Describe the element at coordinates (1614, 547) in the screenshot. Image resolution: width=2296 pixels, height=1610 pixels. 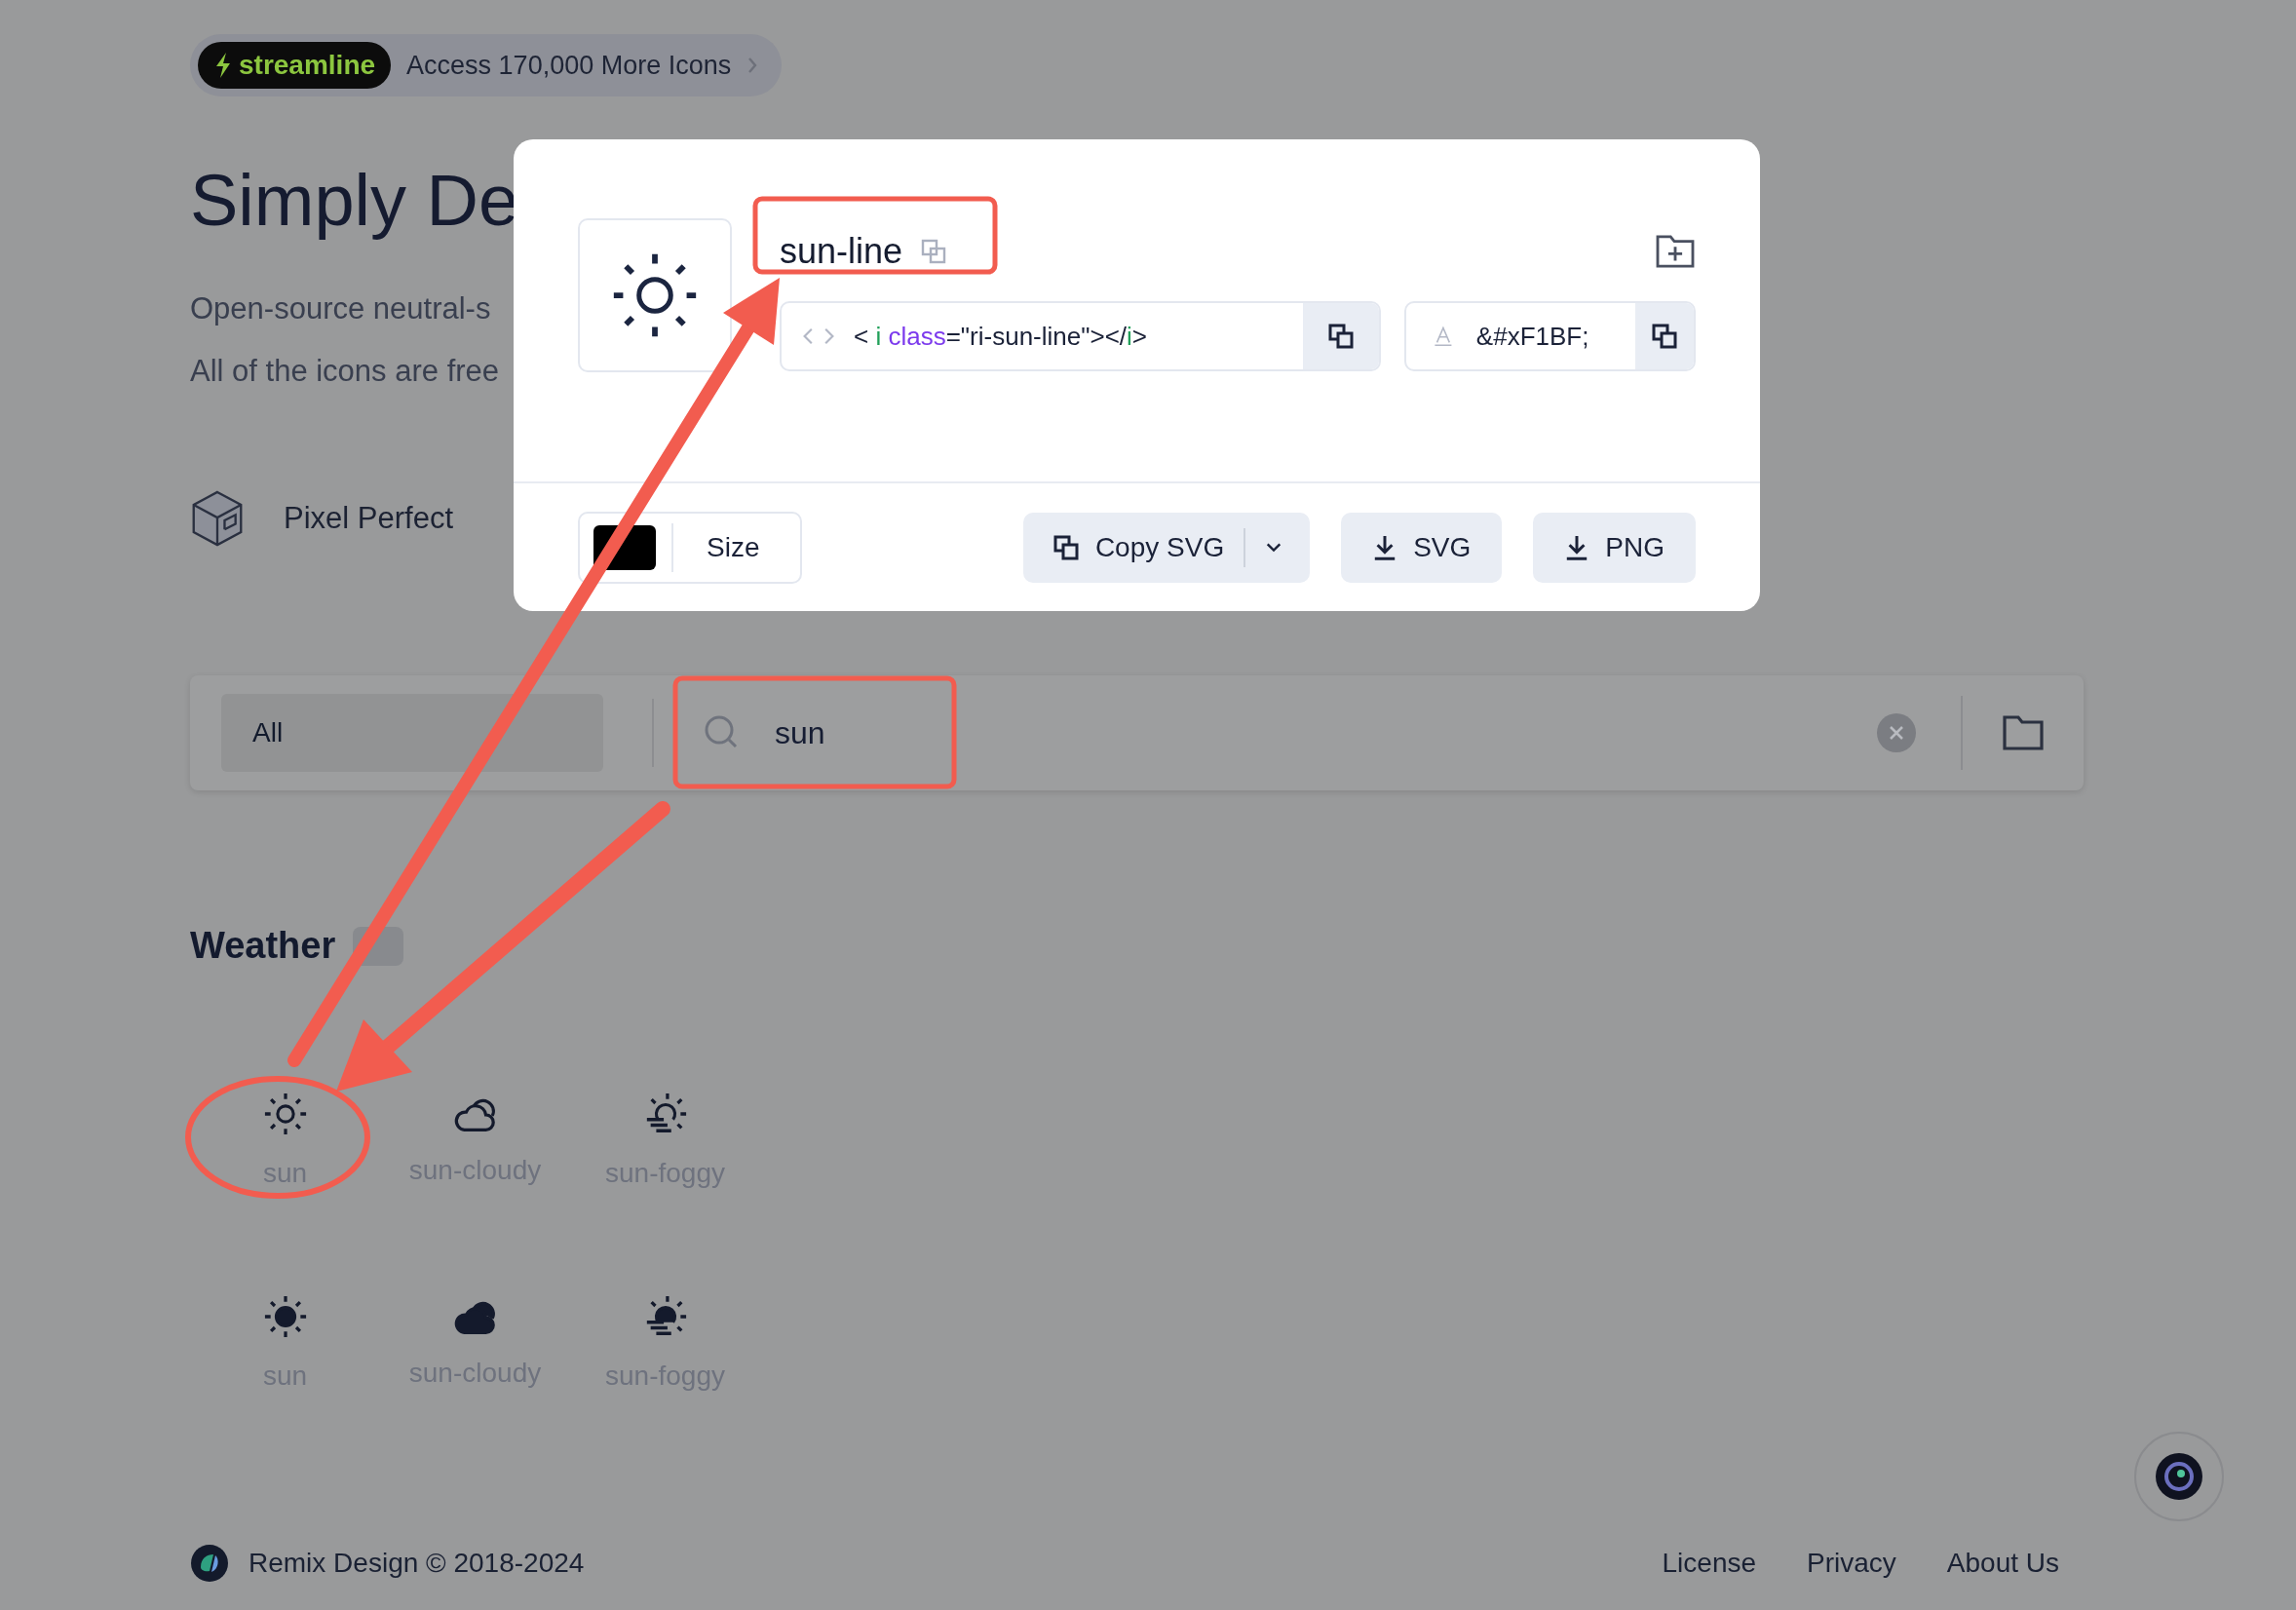
I see `download-button: PNG` at that location.